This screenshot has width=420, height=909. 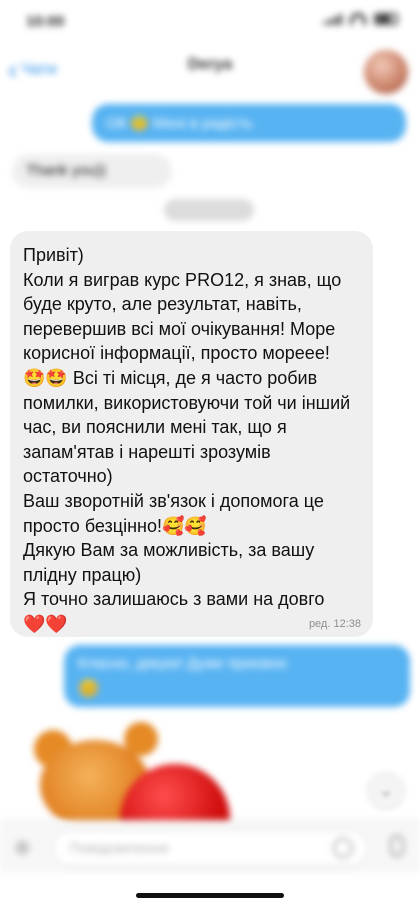 I want to click on wifi-icon, so click(x=358, y=19).